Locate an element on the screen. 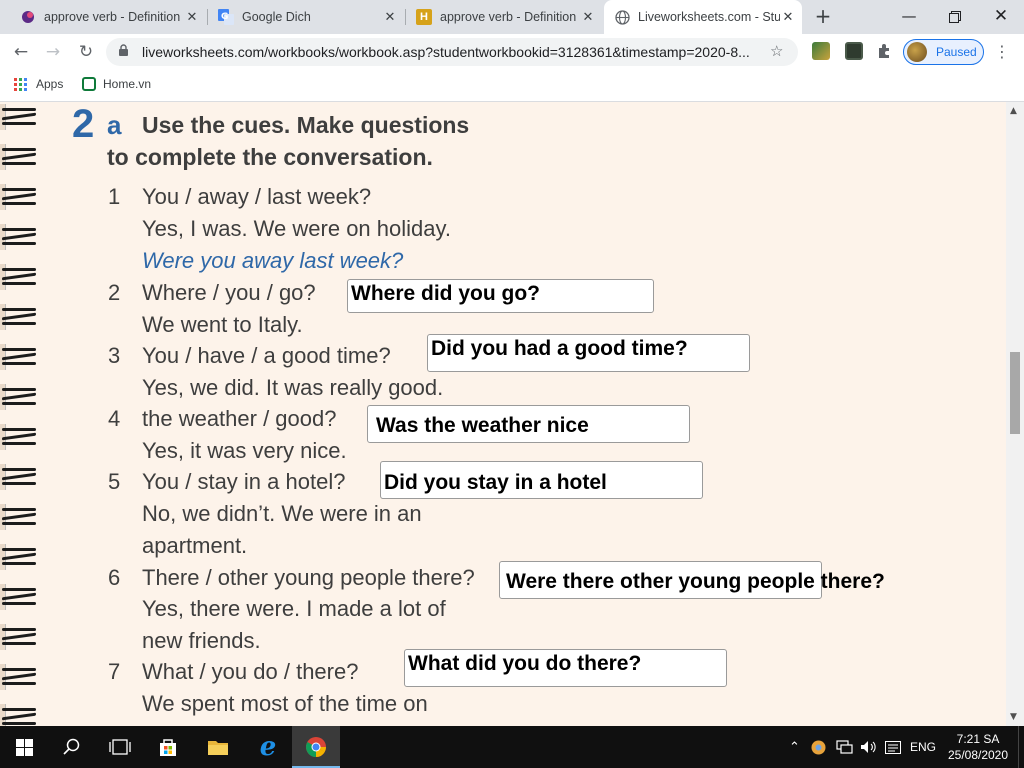 Image resolution: width=1024 pixels, height=768 pixels. item-number: 4 is located at coordinates (114, 418).